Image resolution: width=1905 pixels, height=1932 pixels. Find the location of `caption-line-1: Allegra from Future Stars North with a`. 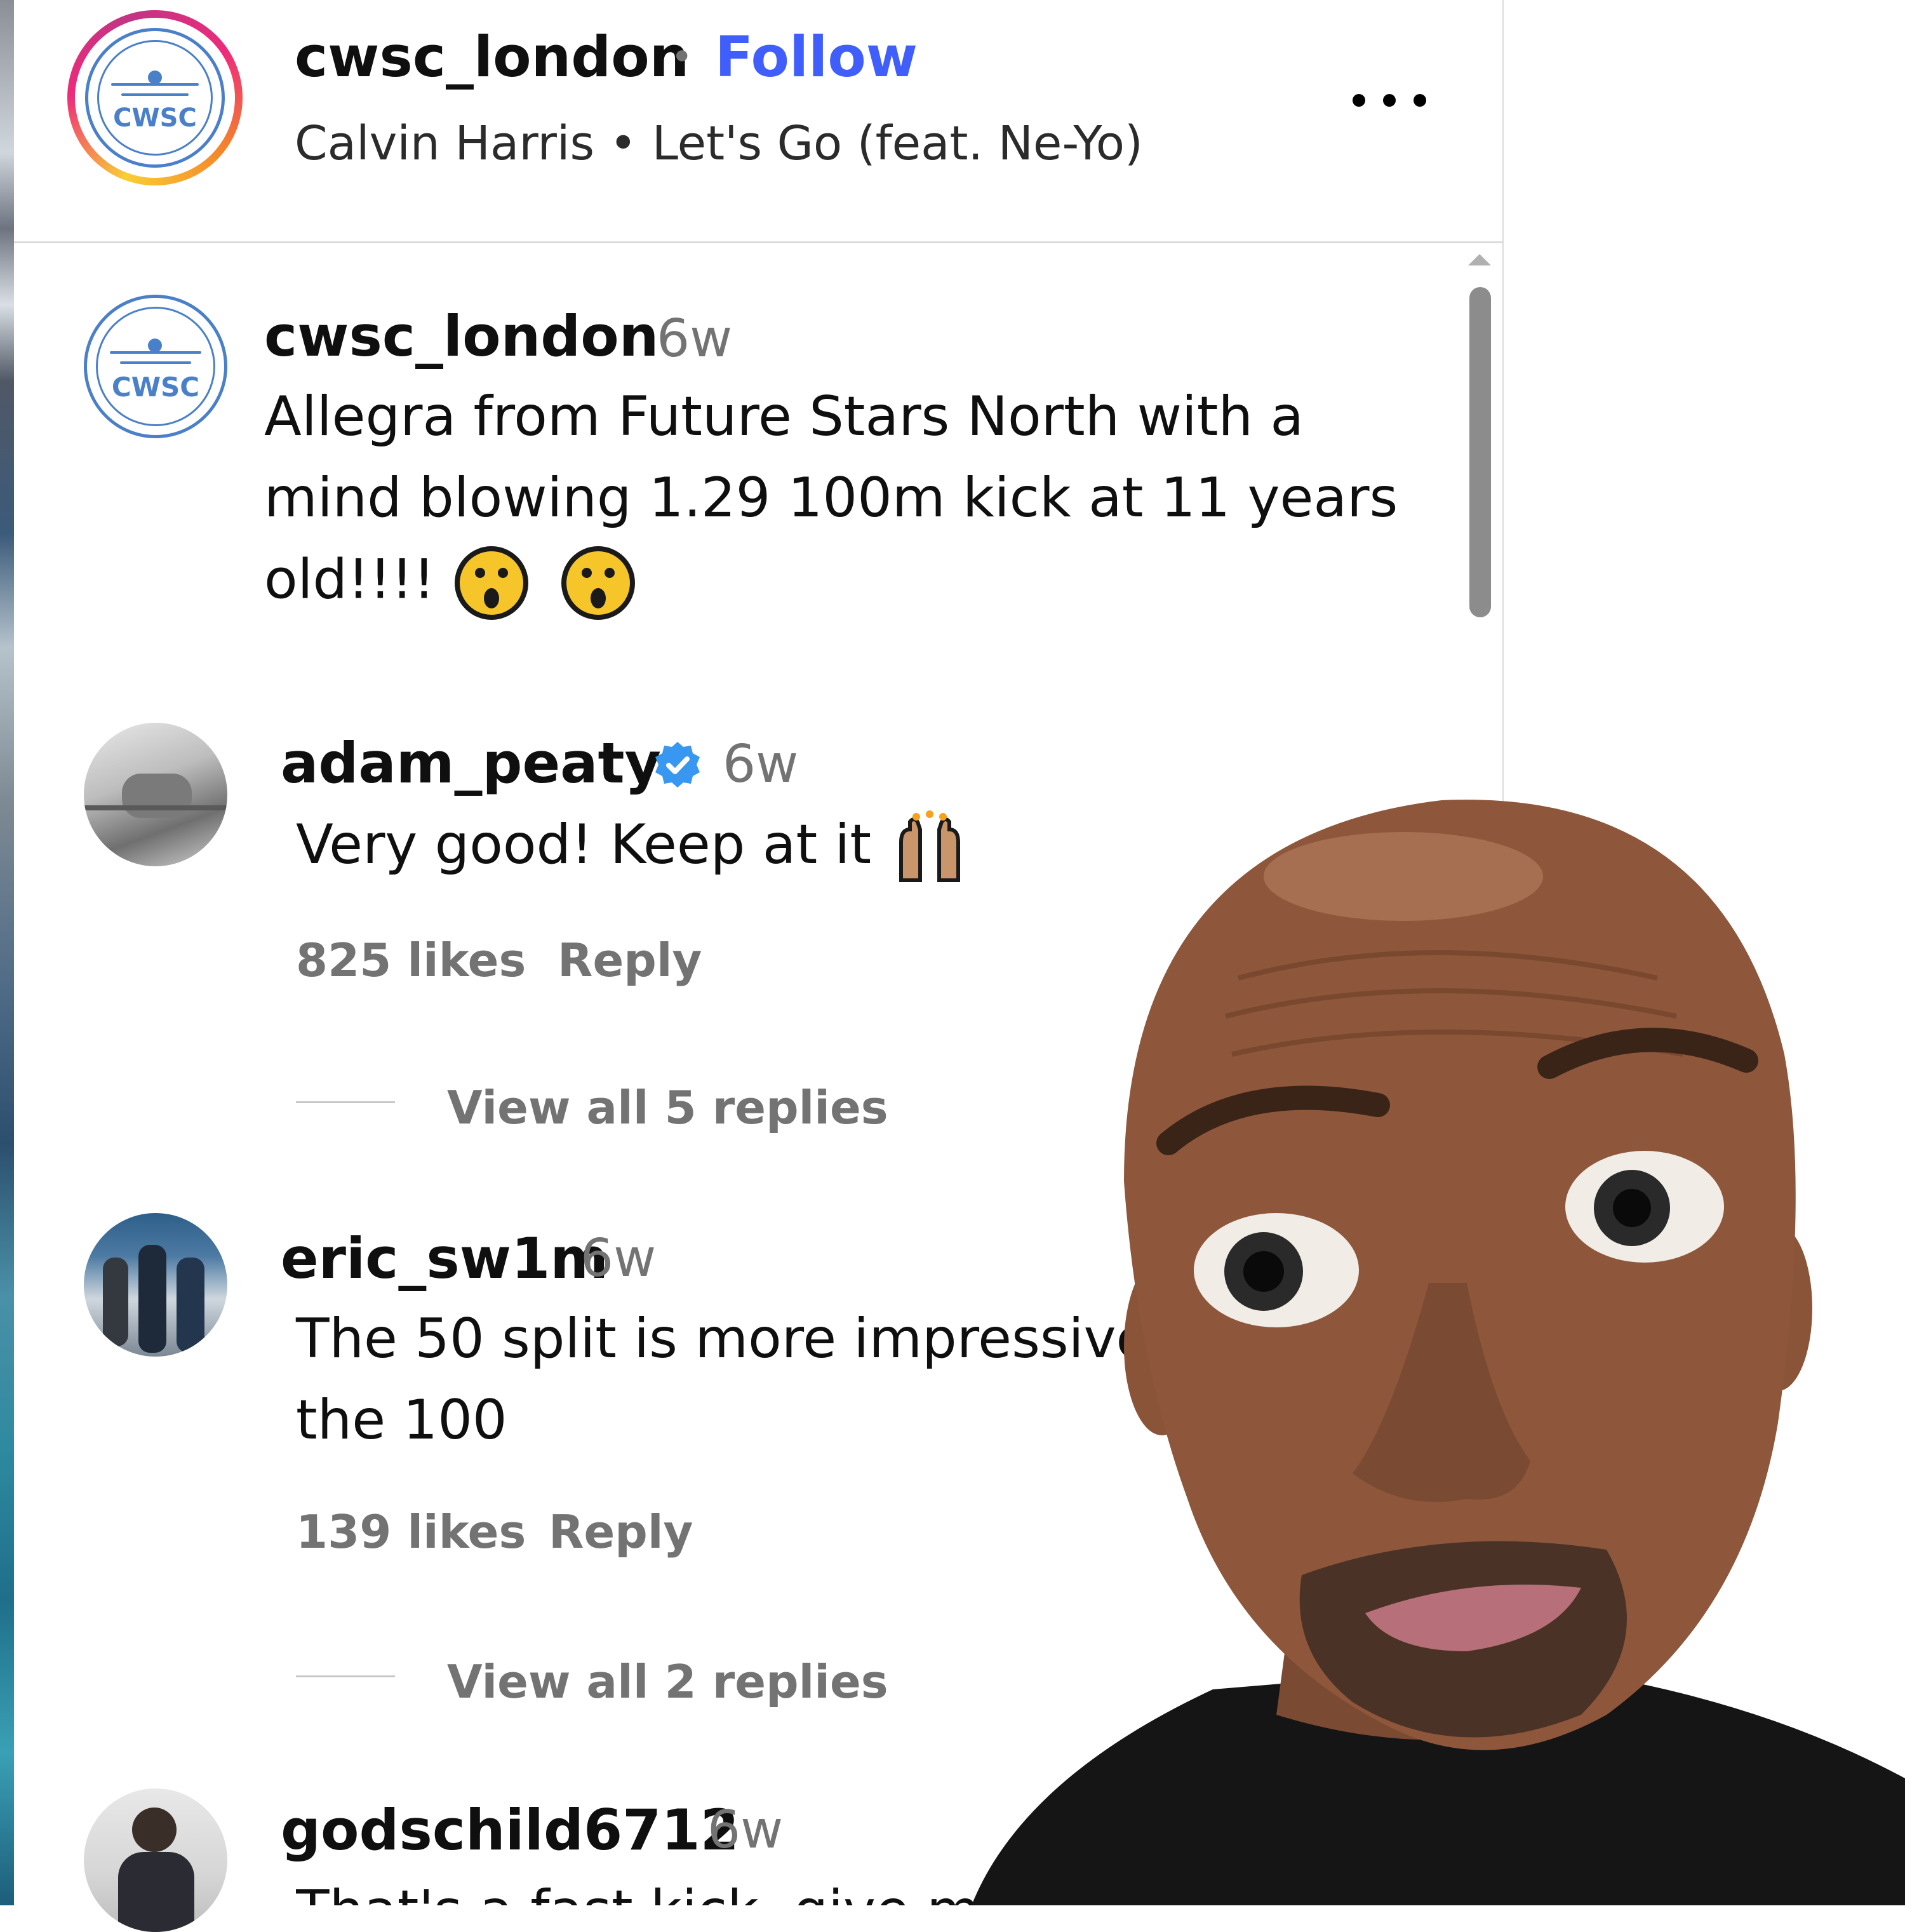

caption-line-1: Allegra from Future Stars North with a is located at coordinates (784, 416).